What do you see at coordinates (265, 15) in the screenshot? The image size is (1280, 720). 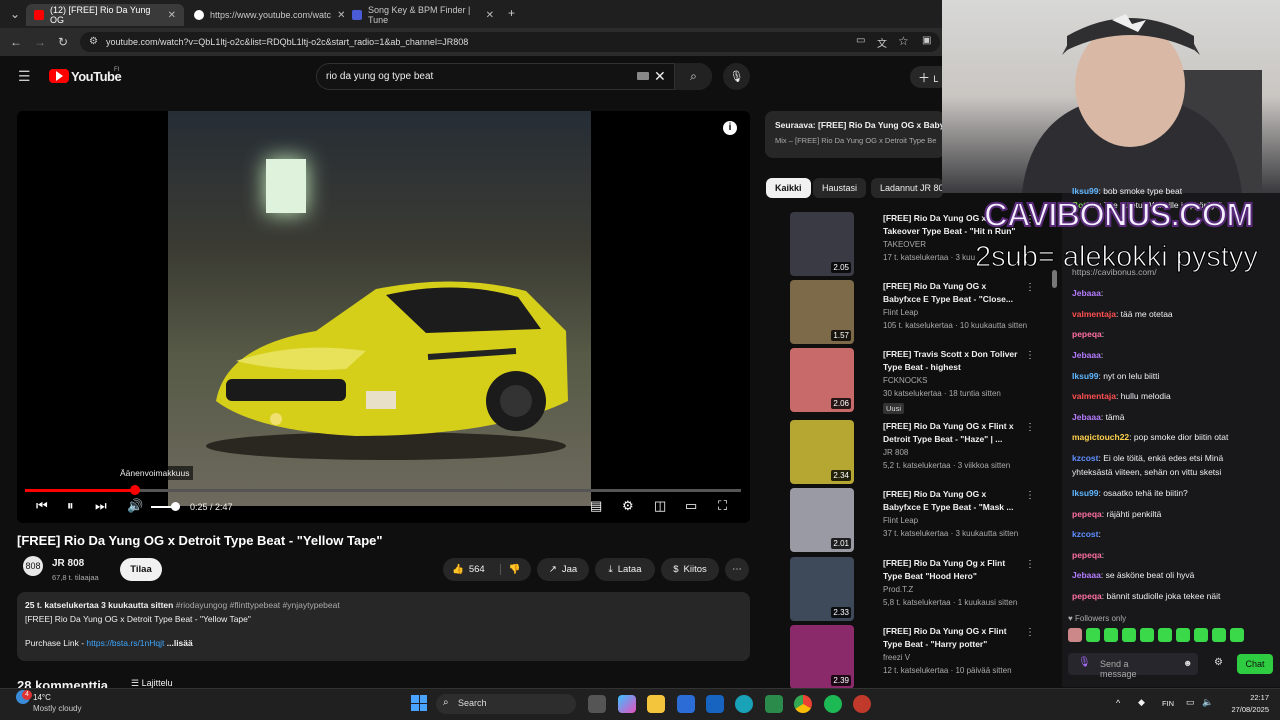 I see `tab-youtube-url: https://www.youtube.com/watc ✕` at bounding box center [265, 15].